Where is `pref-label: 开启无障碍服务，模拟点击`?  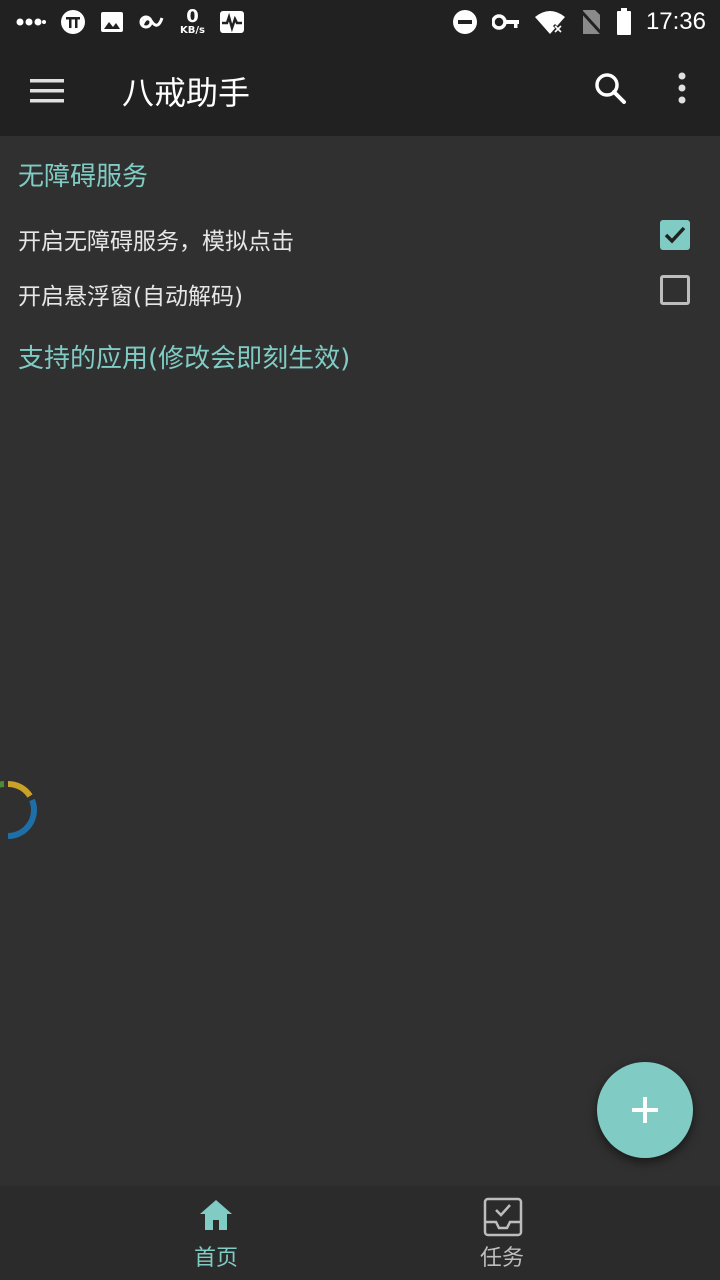 pref-label: 开启无障碍服务，模拟点击 is located at coordinates (156, 242).